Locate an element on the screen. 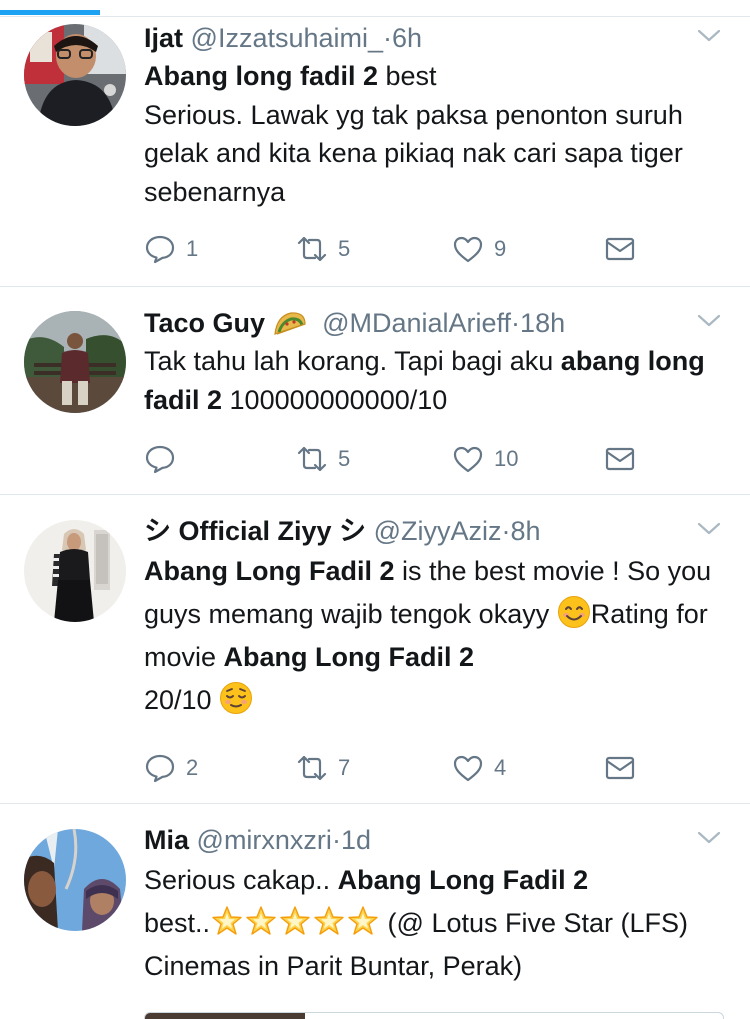  user-handle: @mirxnxzri is located at coordinates (264, 840).